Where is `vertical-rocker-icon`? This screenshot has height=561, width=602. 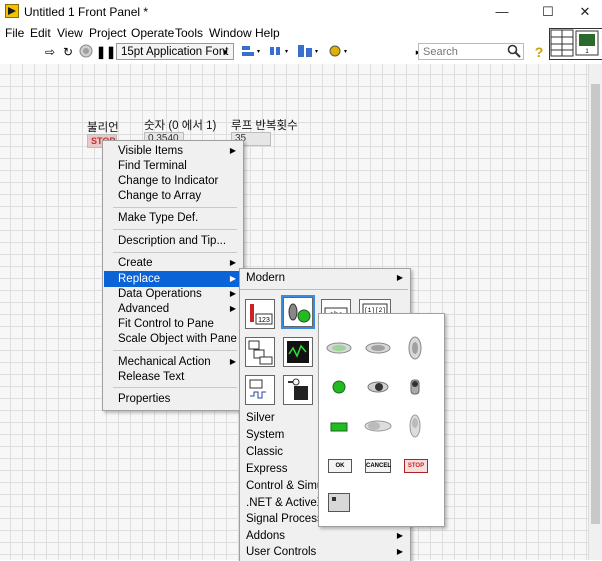 vertical-rocker-icon is located at coordinates (415, 349).